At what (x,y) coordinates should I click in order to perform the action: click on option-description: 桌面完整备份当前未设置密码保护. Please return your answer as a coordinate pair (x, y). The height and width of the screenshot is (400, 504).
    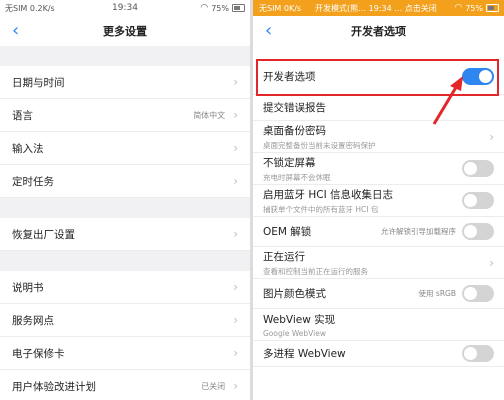
    Looking at the image, I should click on (319, 145).